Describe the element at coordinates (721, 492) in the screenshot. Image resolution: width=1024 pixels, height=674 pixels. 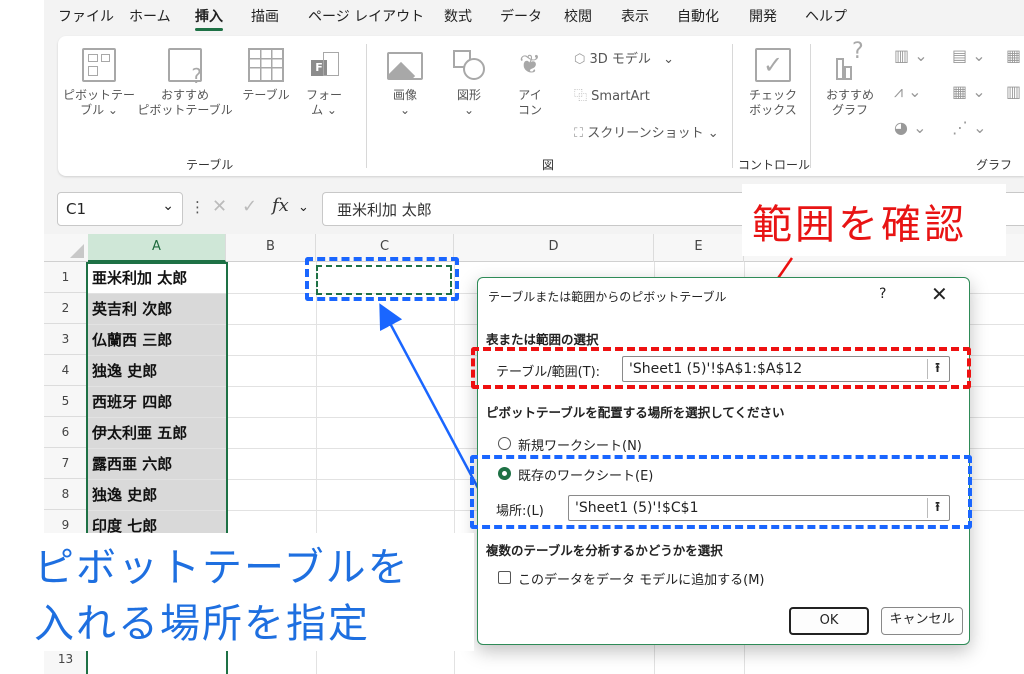
I see `annotation-location-highlight` at that location.